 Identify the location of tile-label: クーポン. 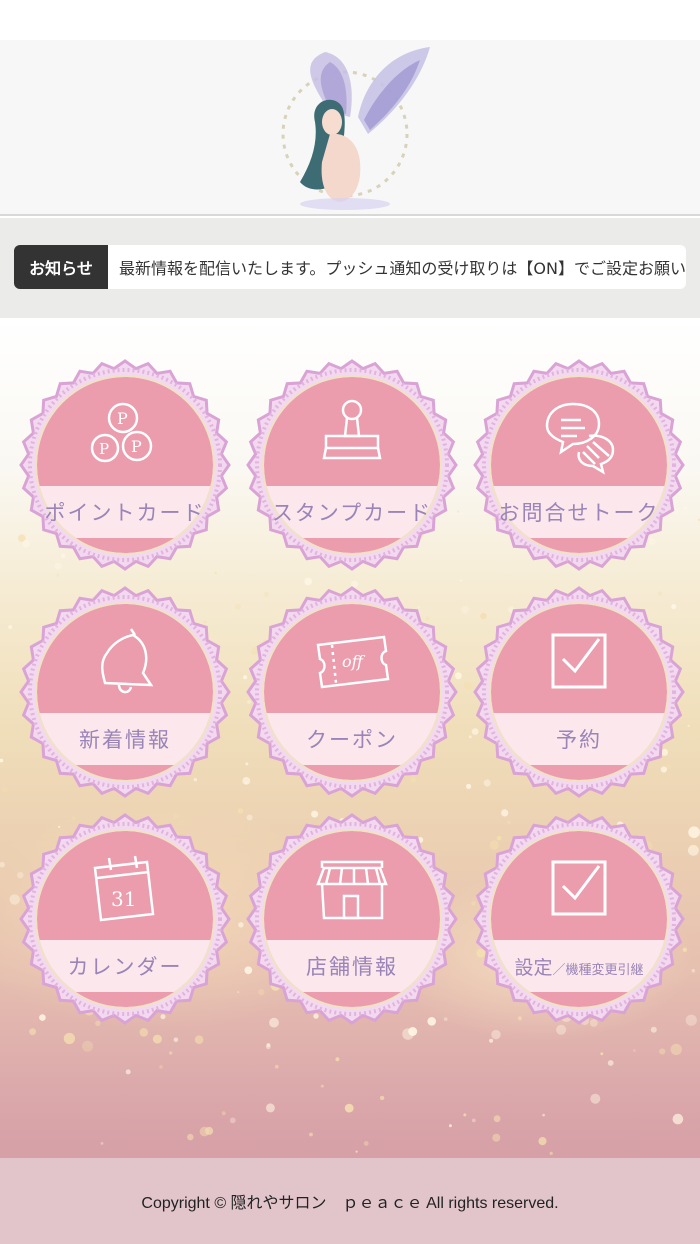
(352, 740).